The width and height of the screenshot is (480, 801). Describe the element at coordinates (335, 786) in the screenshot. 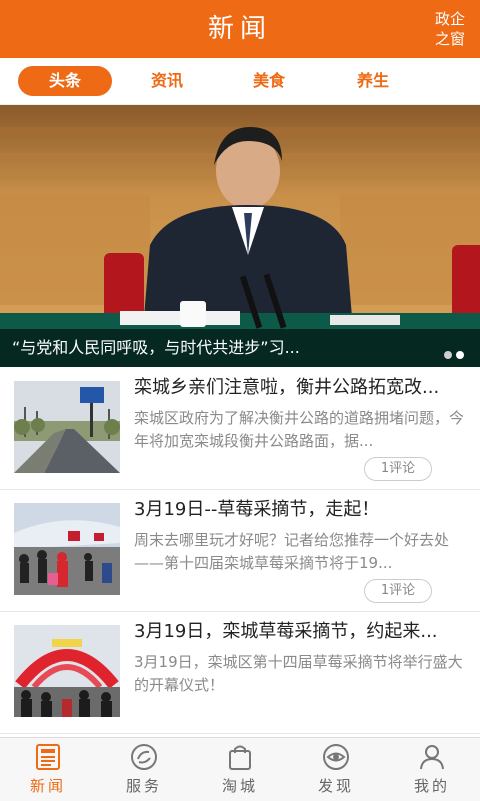

I see `nav-label: 发现` at that location.